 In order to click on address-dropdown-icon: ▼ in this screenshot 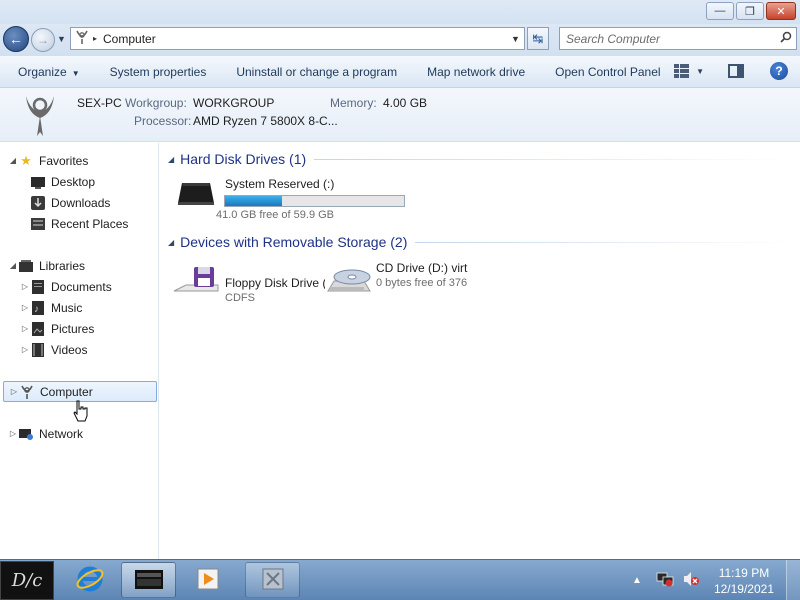, I will do `click(515, 39)`.